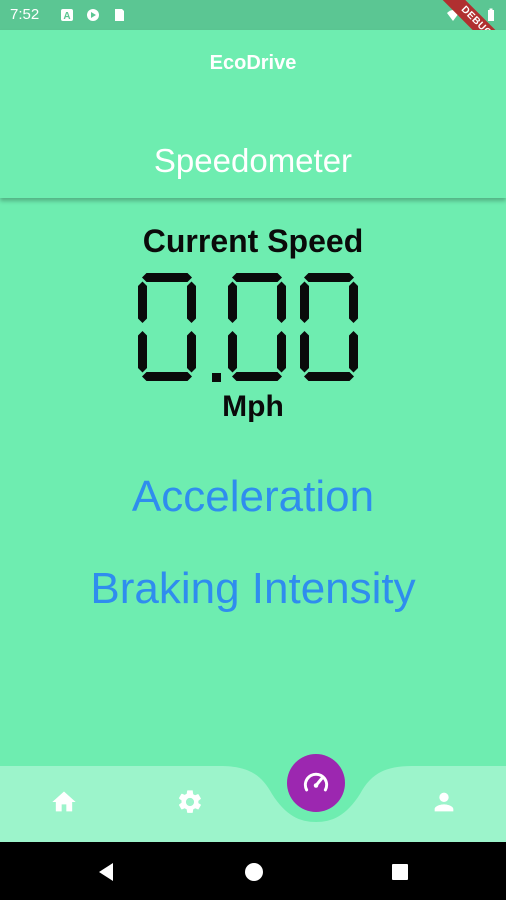  I want to click on nav-home, so click(64, 802).